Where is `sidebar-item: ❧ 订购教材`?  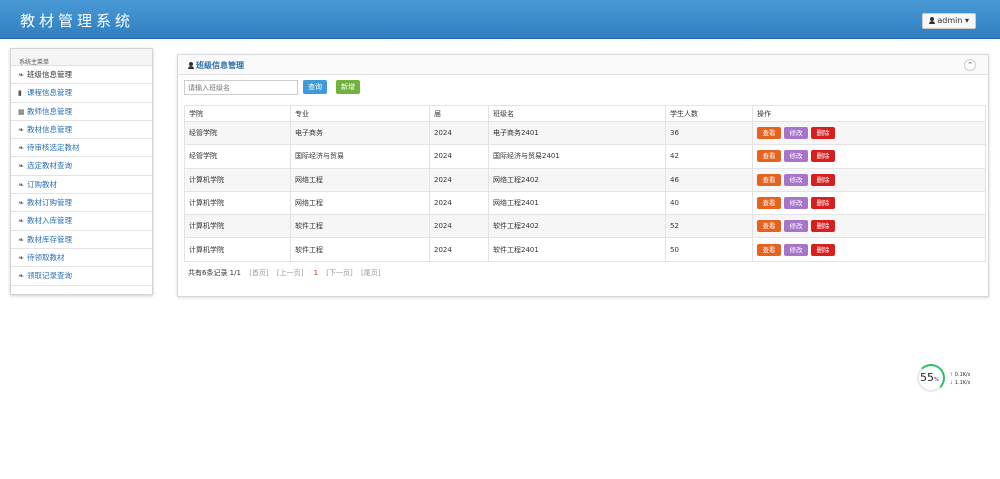
sidebar-item: ❧ 订购教材 is located at coordinates (81, 185).